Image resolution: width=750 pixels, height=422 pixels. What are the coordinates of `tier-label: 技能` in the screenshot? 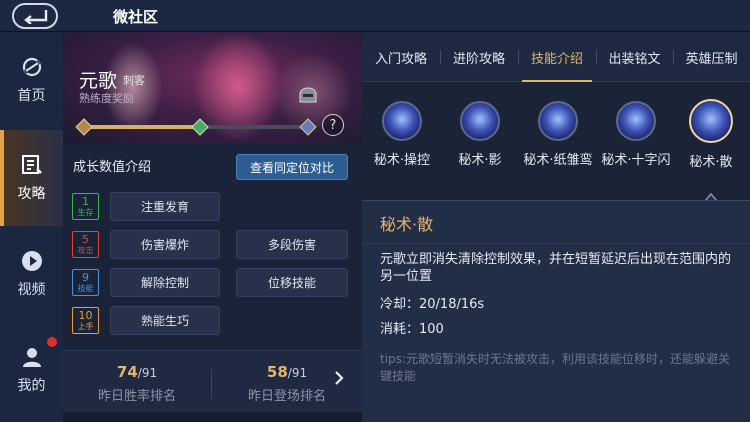 It's located at (85, 288).